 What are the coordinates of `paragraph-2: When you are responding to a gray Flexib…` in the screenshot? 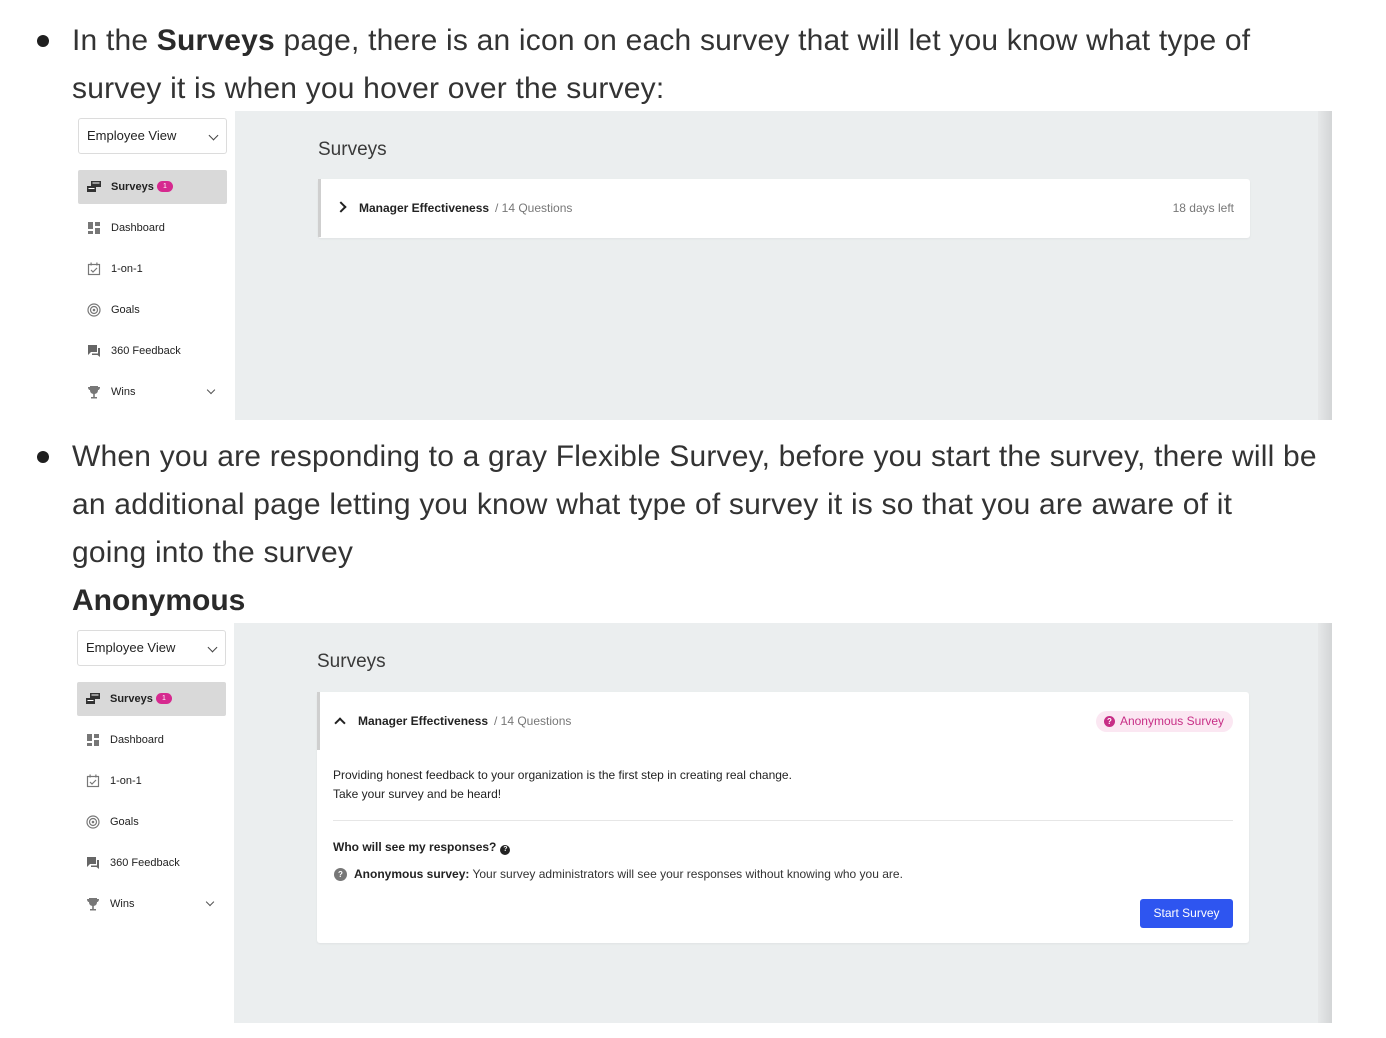 It's located at (694, 505).